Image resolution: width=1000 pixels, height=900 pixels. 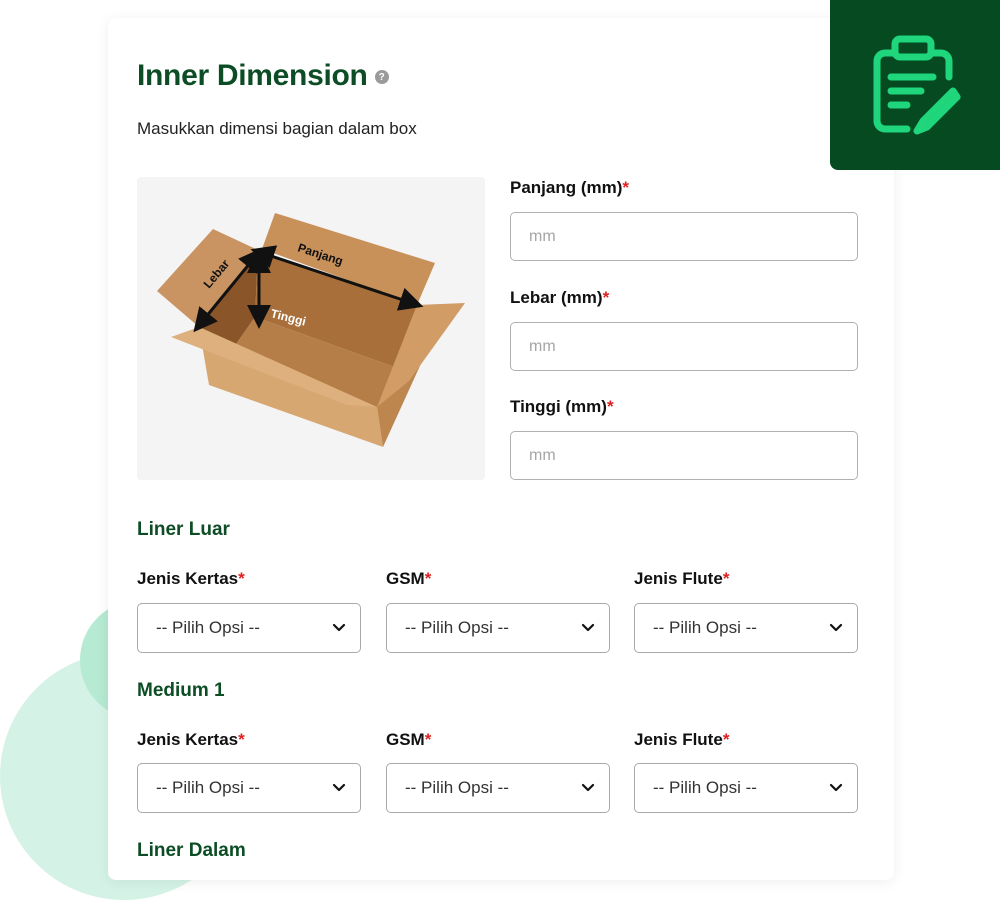 I want to click on tinggi-label: Tinggi (mm)*, so click(x=562, y=406).